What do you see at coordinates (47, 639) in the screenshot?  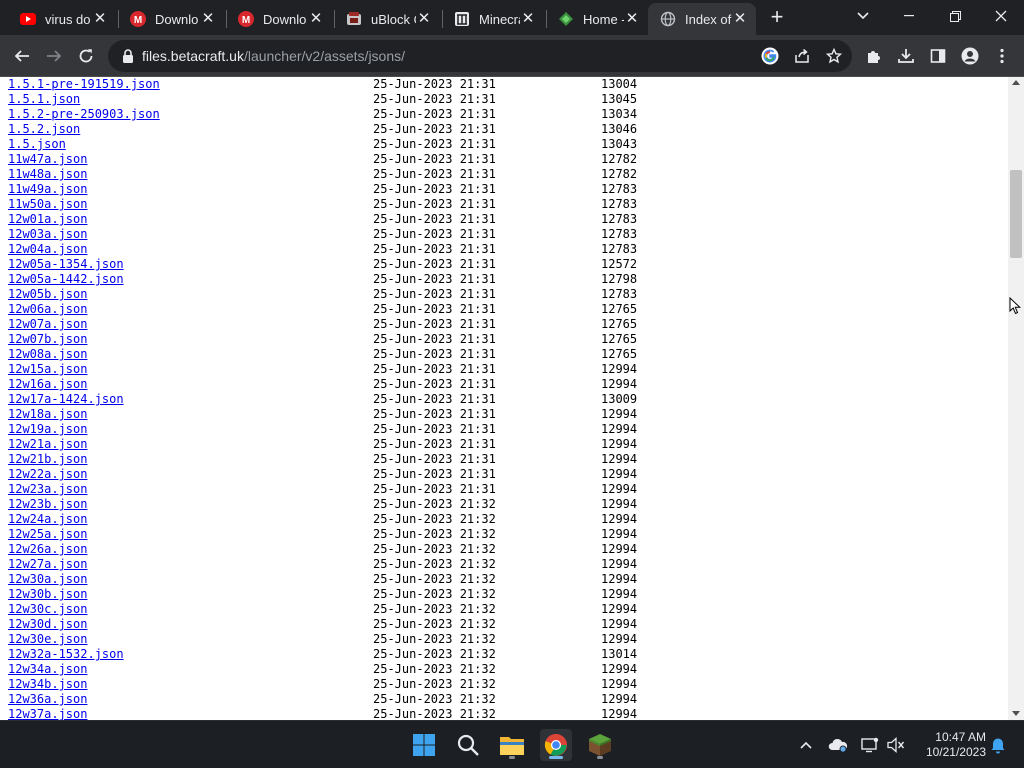 I see `file-link: 12w30e.json` at bounding box center [47, 639].